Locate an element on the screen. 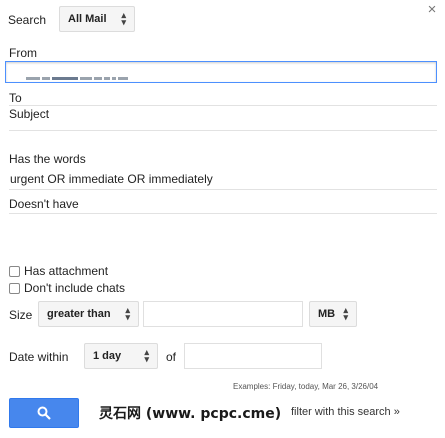 The image size is (445, 438). has-attachment-label: Has attachment is located at coordinates (66, 271).